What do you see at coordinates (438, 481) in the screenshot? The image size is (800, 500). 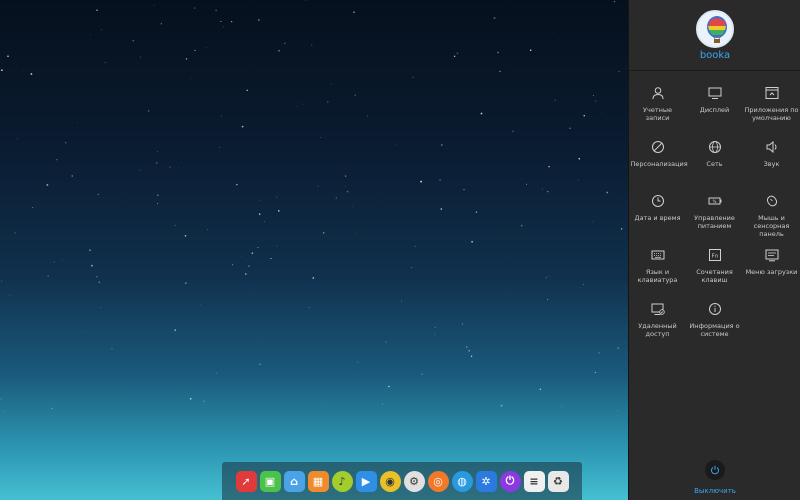 I see `screenshot-icon: ◎` at bounding box center [438, 481].